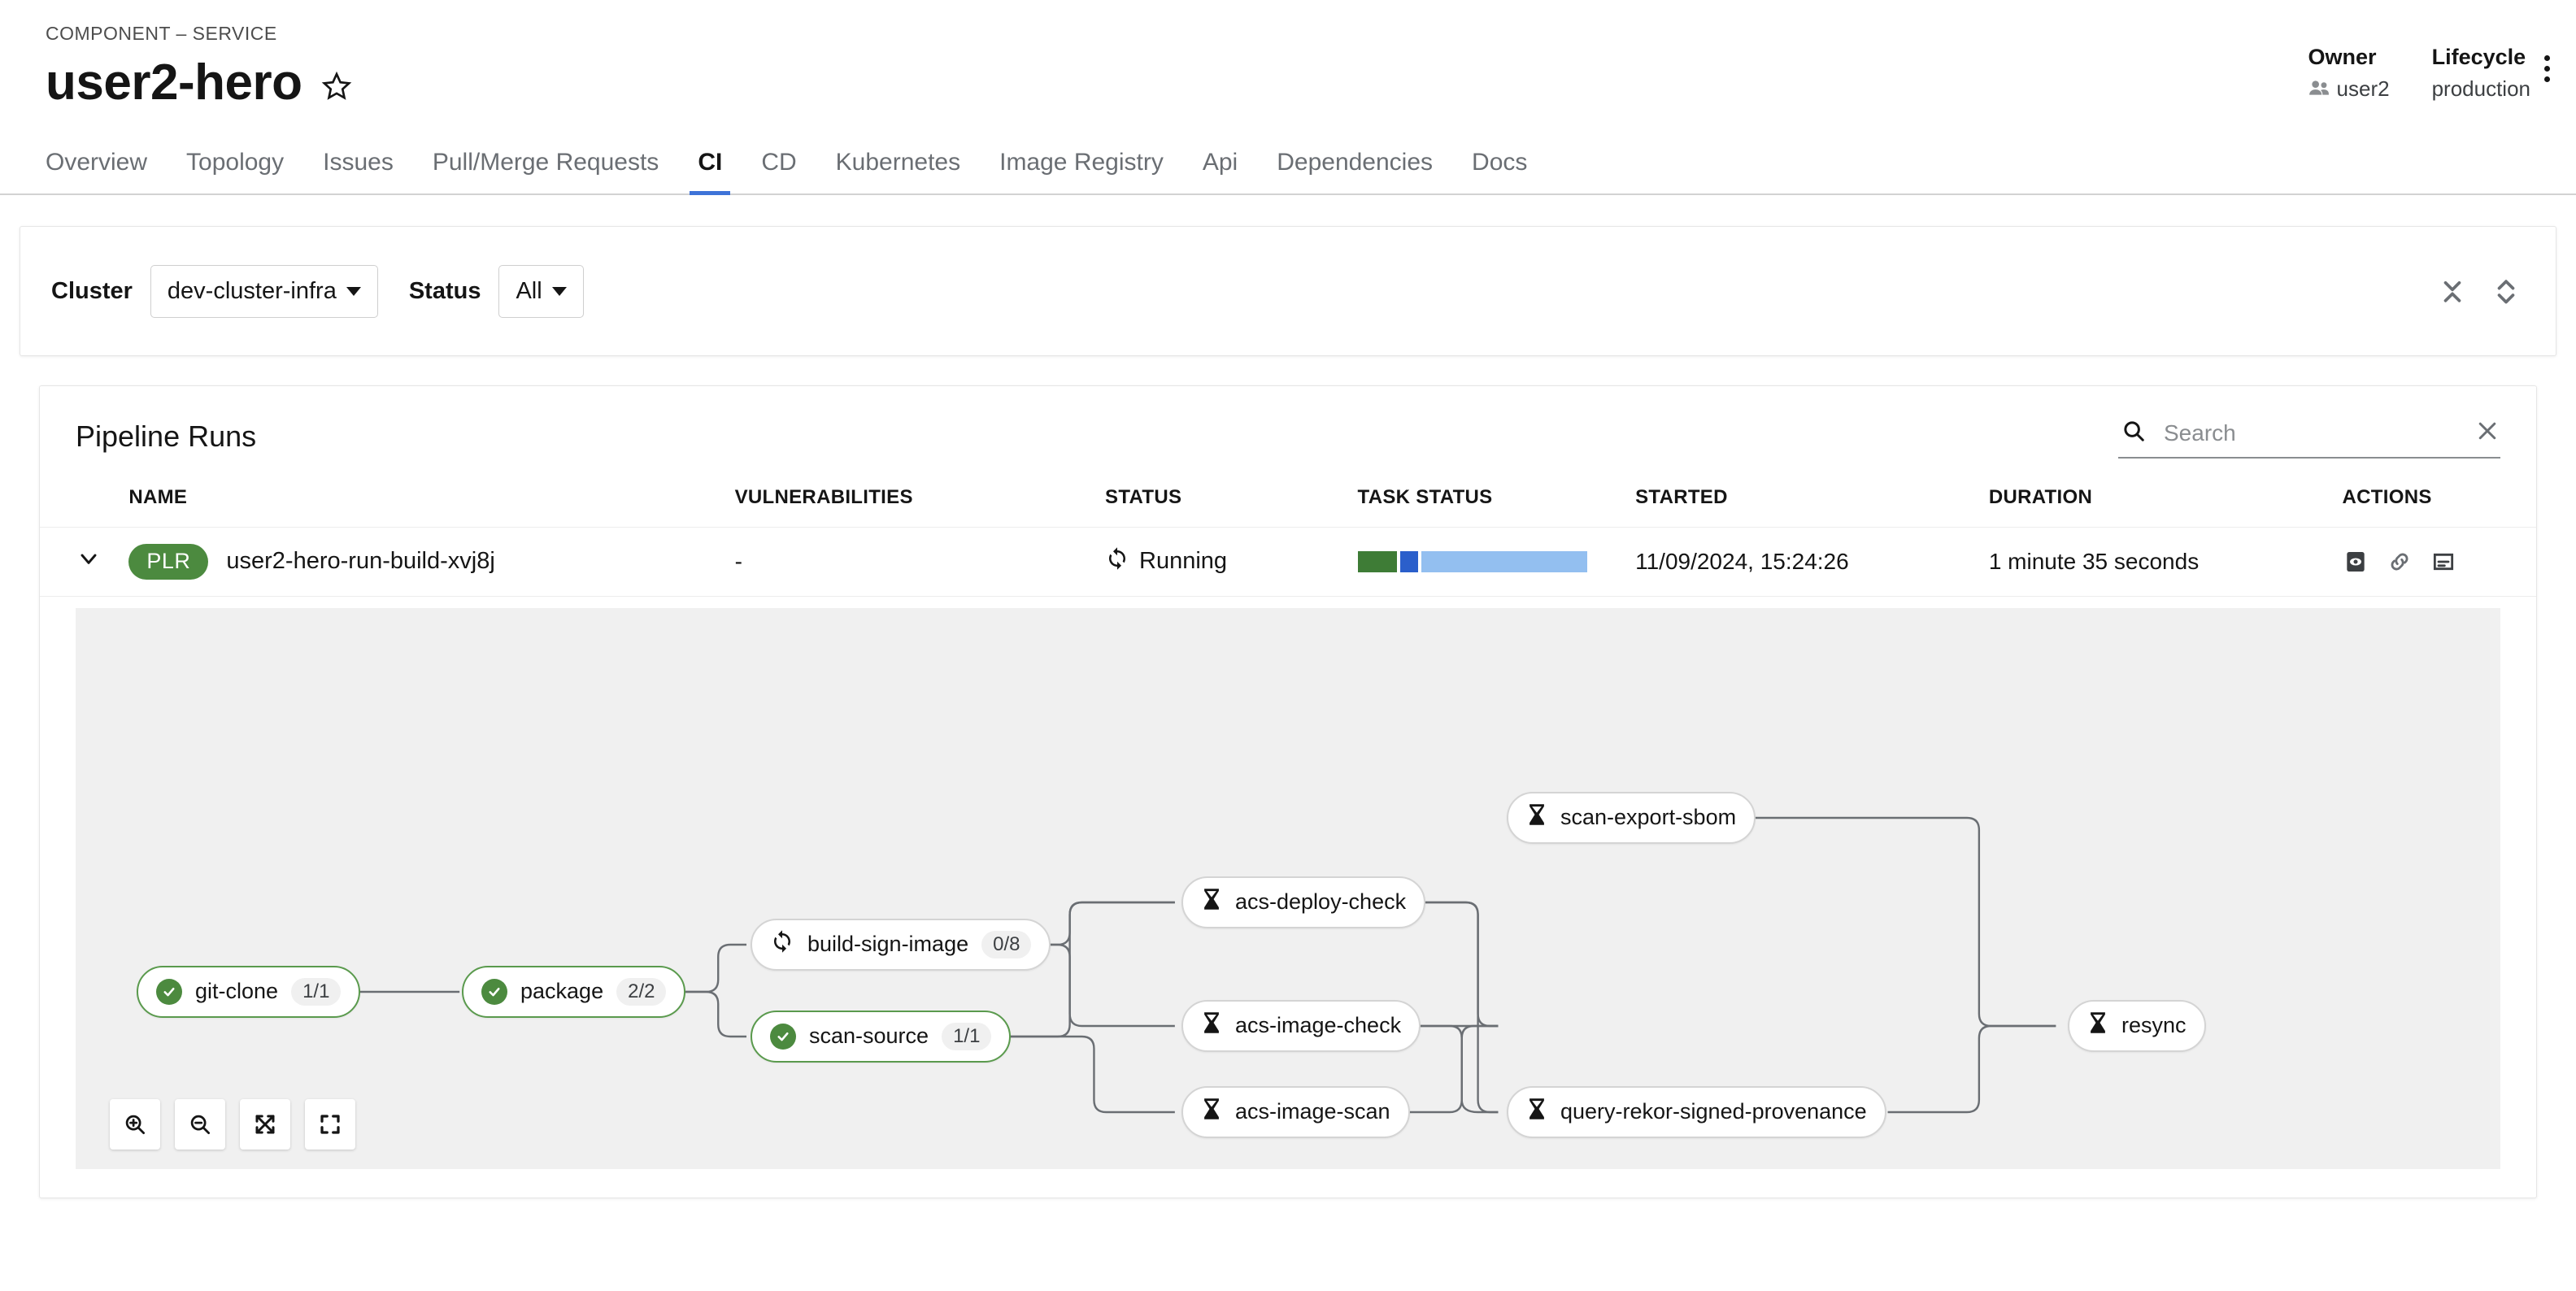 The width and height of the screenshot is (2576, 1291). What do you see at coordinates (888, 944) in the screenshot?
I see `graph-node-label: build-sign-image` at bounding box center [888, 944].